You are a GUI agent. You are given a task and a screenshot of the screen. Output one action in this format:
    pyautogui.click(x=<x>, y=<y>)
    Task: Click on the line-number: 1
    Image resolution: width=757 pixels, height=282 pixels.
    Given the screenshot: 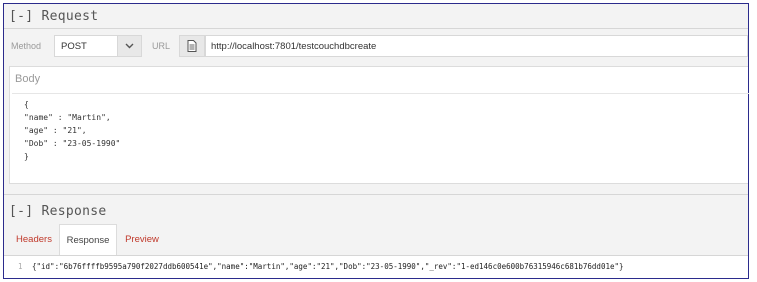 What is the action you would take?
    pyautogui.click(x=20, y=266)
    